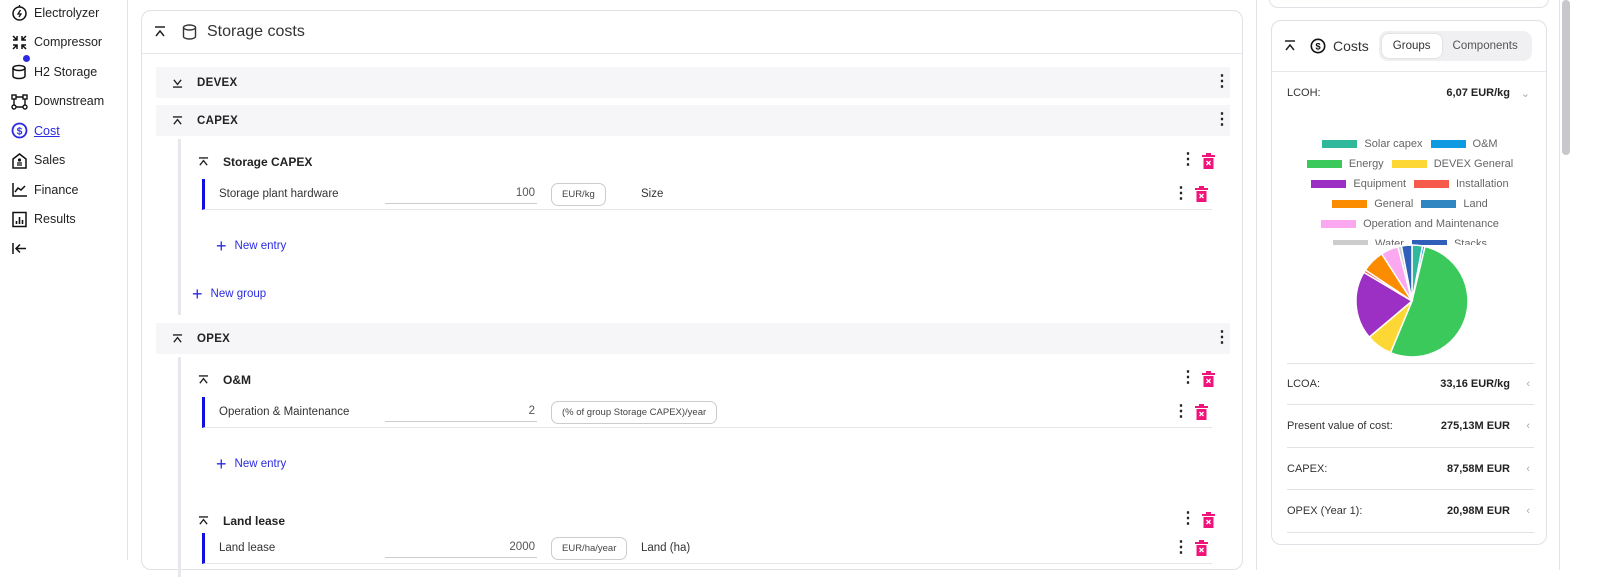  Describe the element at coordinates (1525, 93) in the screenshot. I see `chevron-down-icon: ⌄` at that location.